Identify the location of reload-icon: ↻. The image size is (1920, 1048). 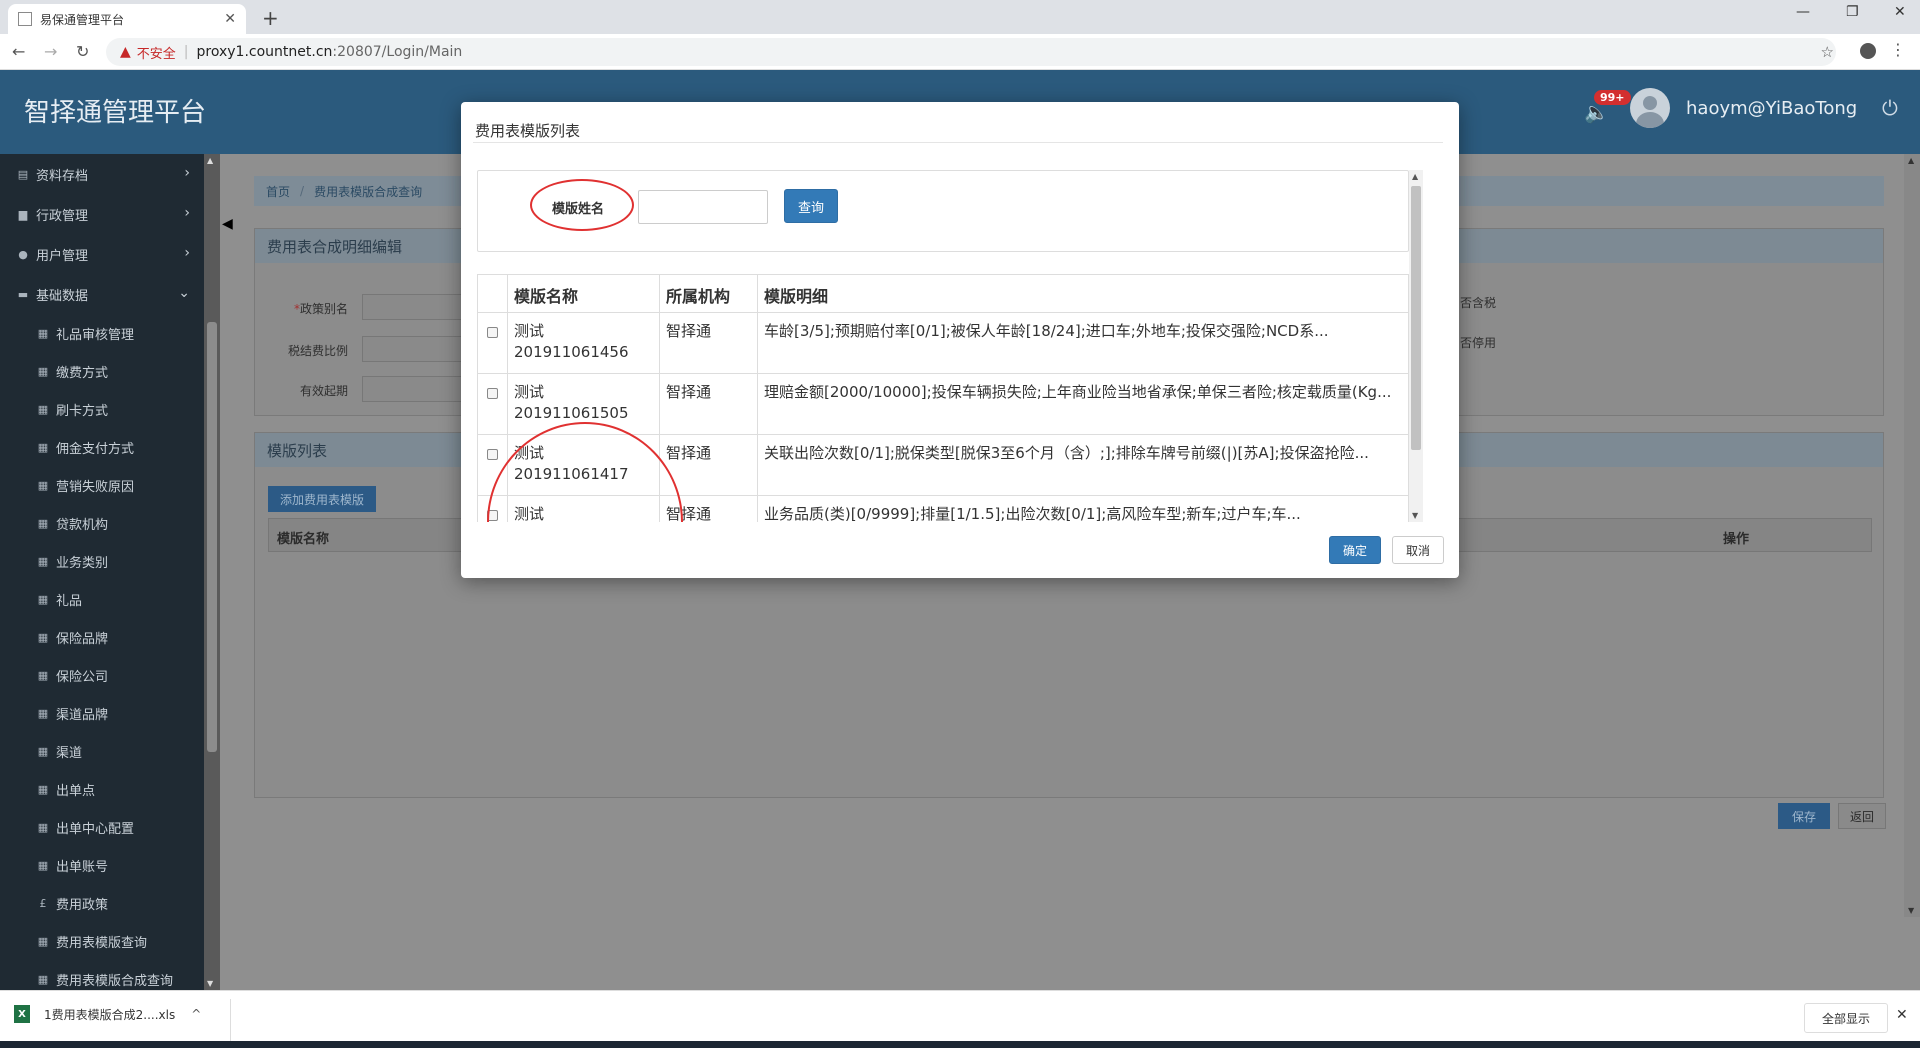
(82, 51).